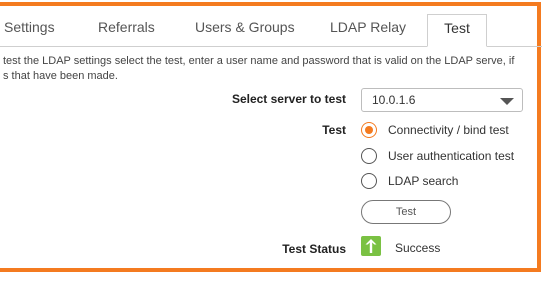  I want to click on server-select-value: 10.0.1.6, so click(394, 100).